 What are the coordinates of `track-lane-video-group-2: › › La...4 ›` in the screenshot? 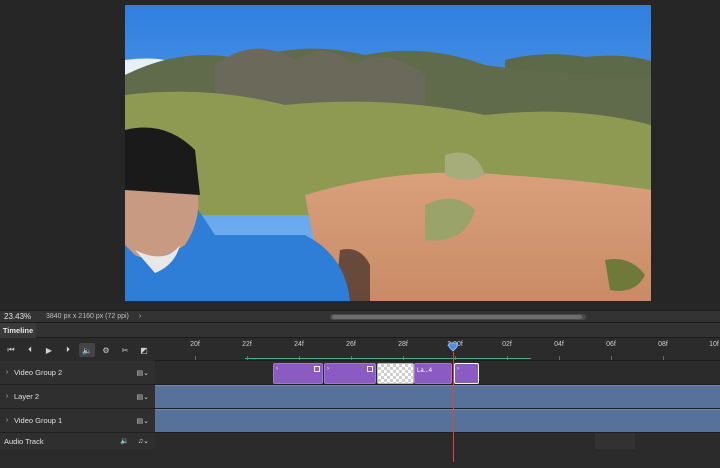 It's located at (437, 373).